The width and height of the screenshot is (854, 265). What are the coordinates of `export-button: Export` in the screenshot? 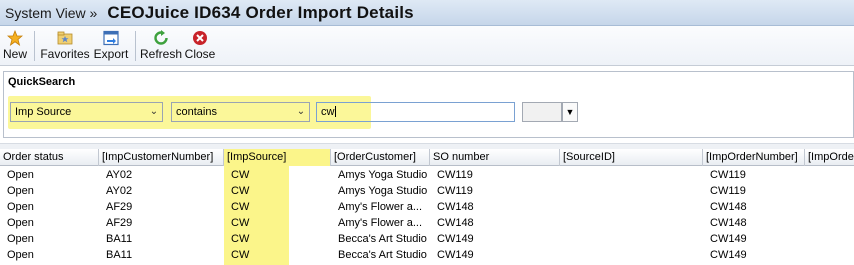 It's located at (111, 45).